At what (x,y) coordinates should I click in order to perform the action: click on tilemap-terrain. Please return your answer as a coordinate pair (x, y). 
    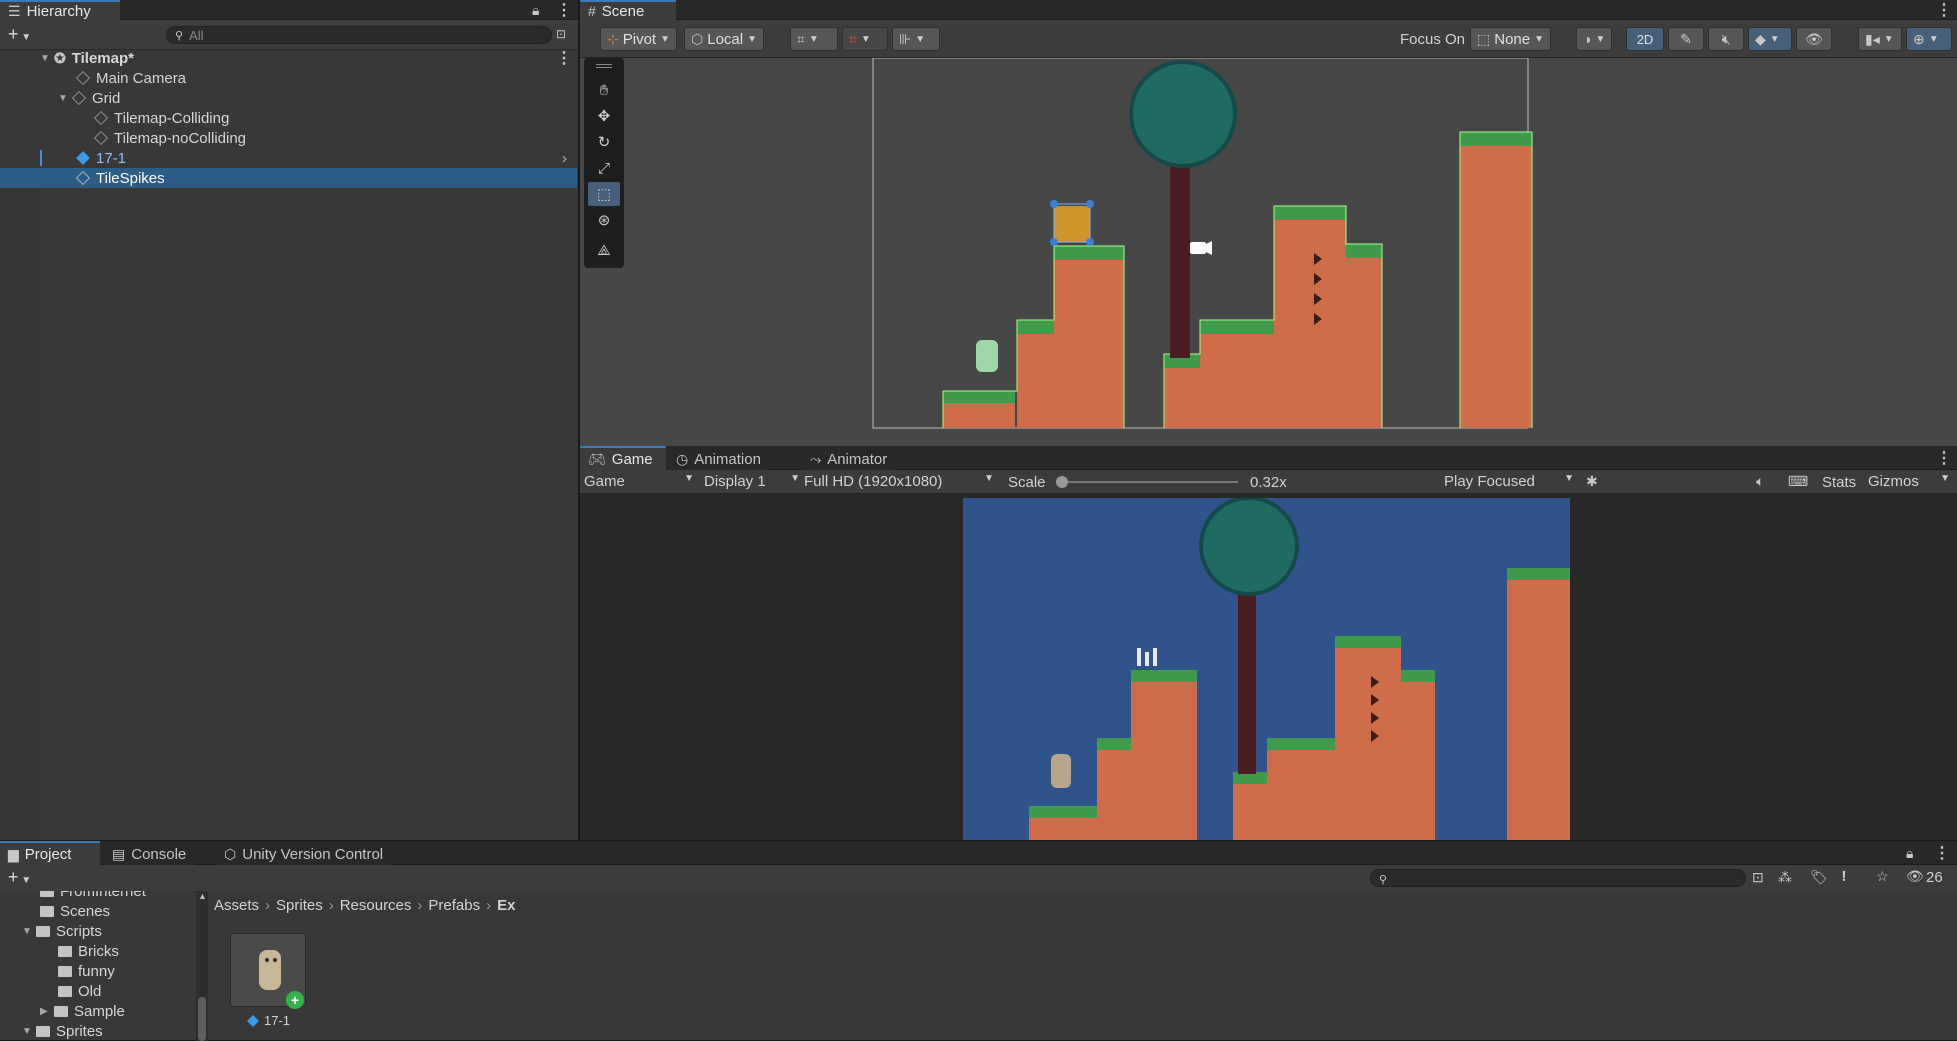
    Looking at the image, I should click on (1237, 279).